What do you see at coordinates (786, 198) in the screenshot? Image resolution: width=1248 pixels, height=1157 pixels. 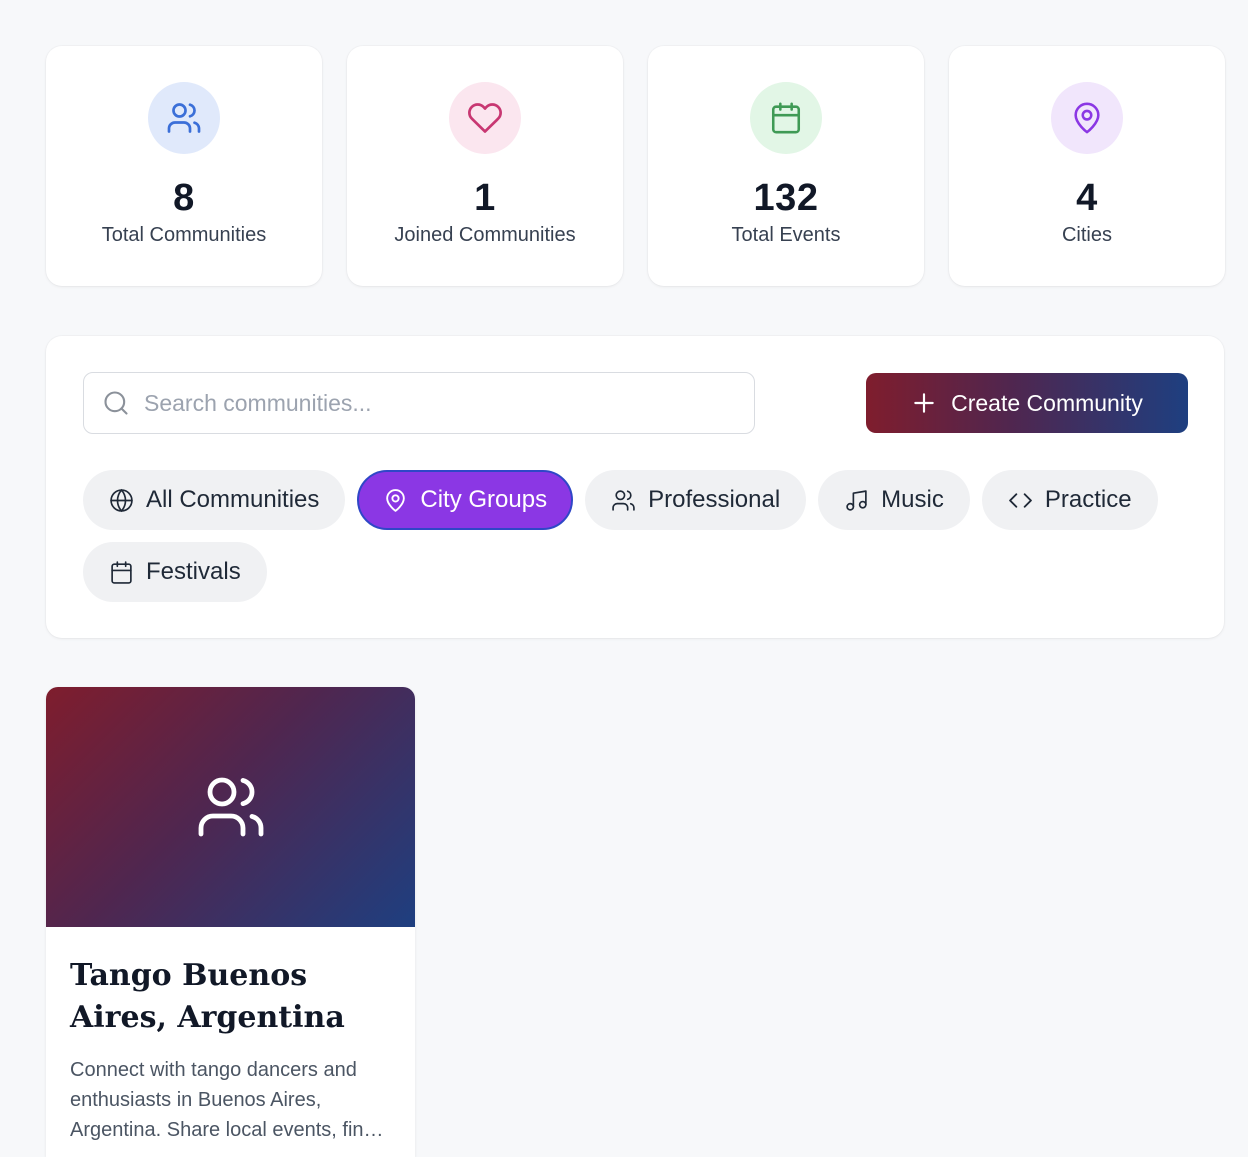 I see `stat-value: 132` at bounding box center [786, 198].